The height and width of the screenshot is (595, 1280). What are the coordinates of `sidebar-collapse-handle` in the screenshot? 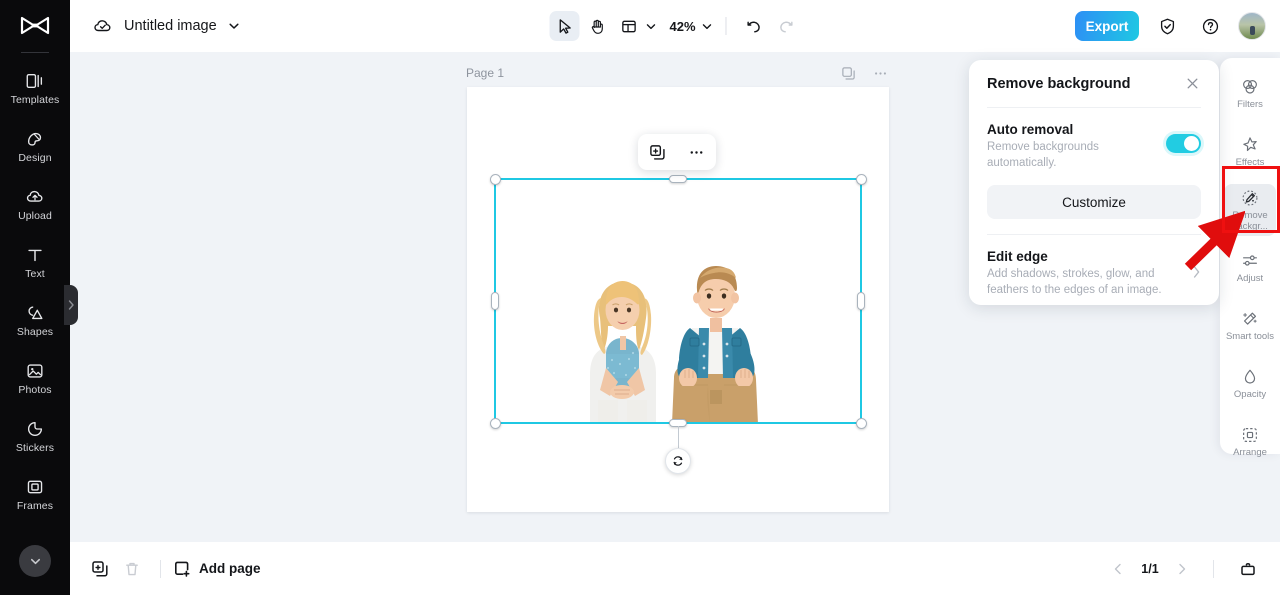 It's located at (71, 305).